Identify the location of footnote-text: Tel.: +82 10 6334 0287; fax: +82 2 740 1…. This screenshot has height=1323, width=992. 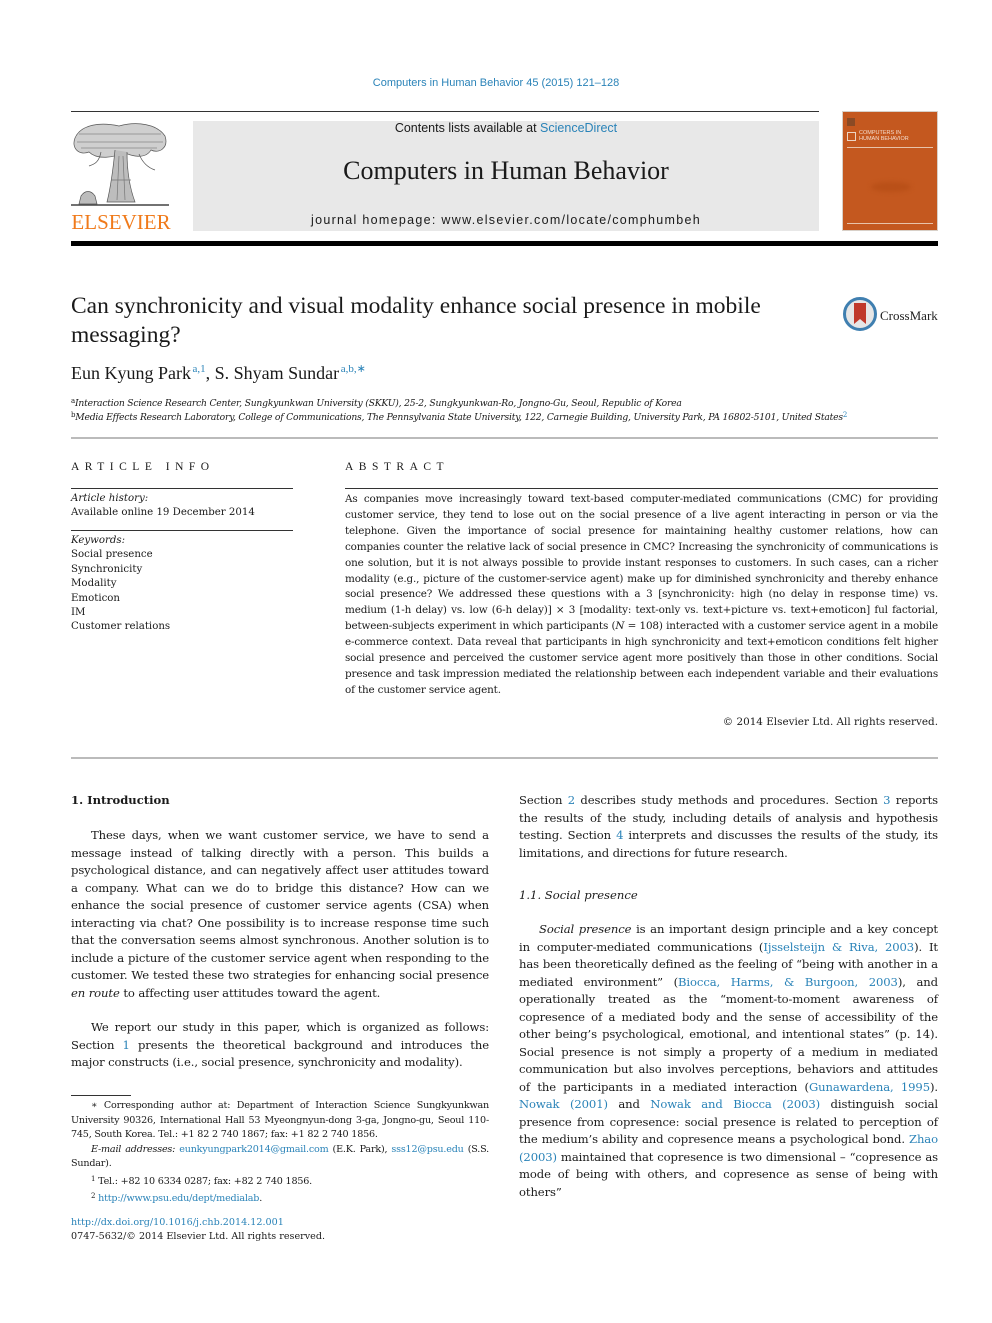
(203, 1181).